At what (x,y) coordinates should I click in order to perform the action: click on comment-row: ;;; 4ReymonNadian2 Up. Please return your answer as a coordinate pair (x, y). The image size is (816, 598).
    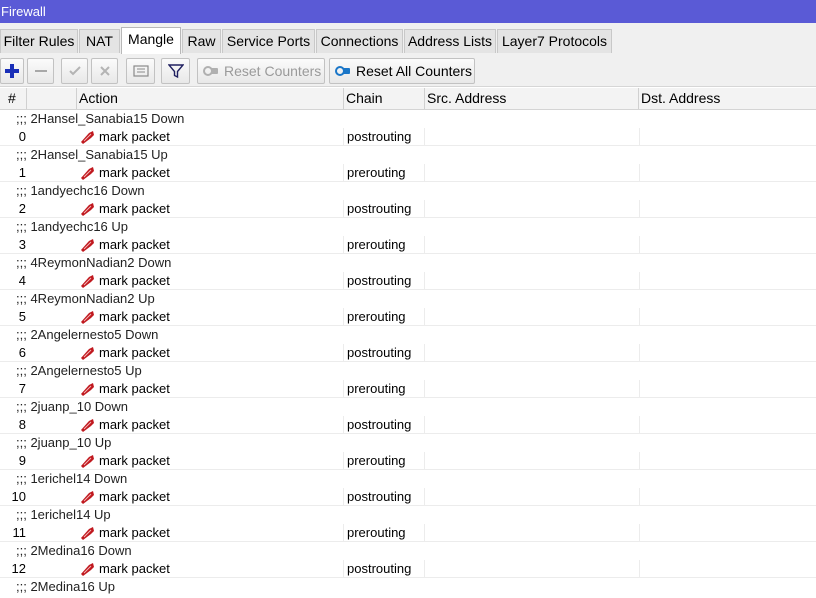
    Looking at the image, I should click on (408, 299).